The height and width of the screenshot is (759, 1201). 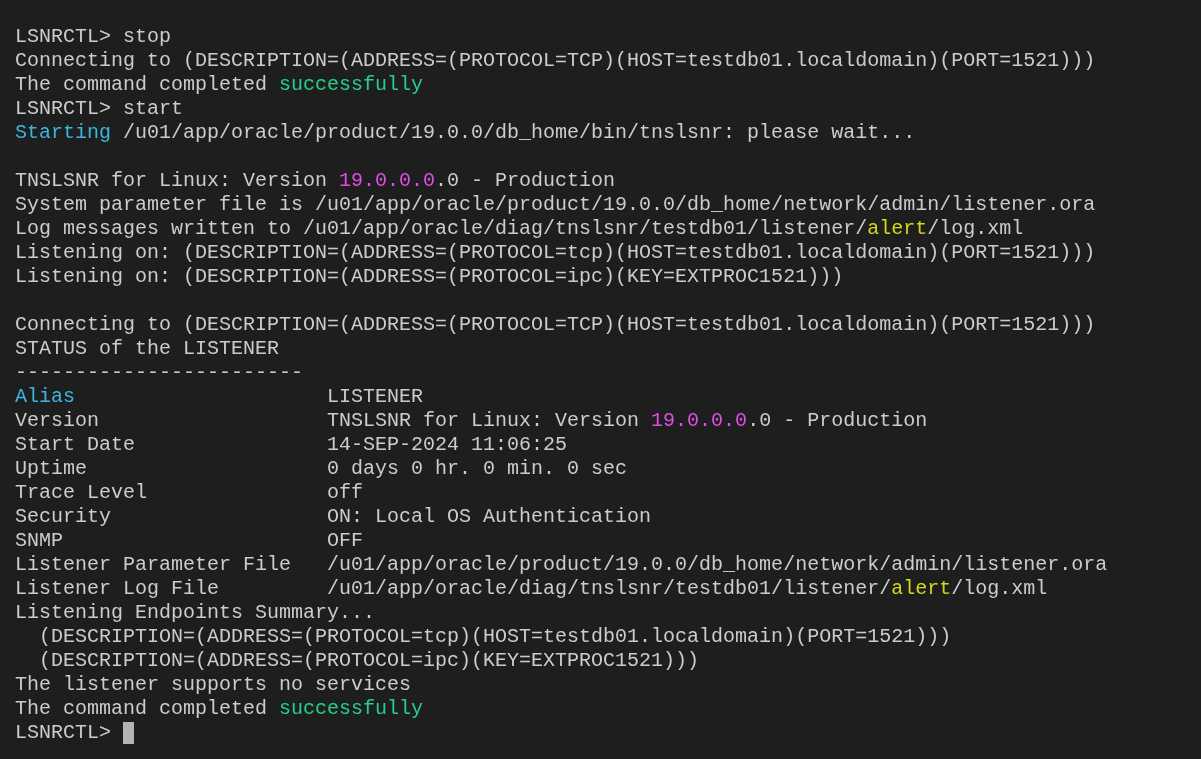 I want to click on output-line: Log messages written to /u01/app/oracle/diag/tnslsnr/testdb01/listener/alert/log.xml, so click(x=519, y=229).